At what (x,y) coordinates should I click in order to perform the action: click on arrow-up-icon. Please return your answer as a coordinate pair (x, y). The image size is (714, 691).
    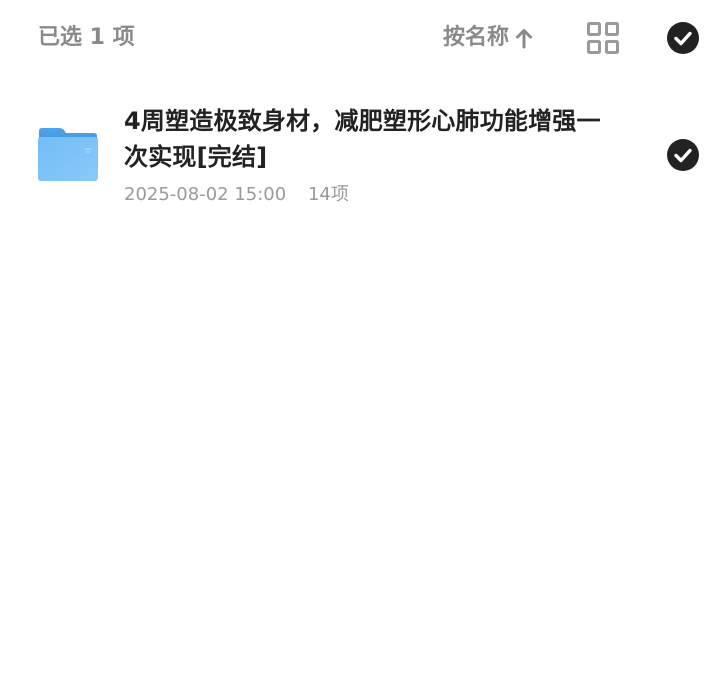
    Looking at the image, I should click on (524, 39).